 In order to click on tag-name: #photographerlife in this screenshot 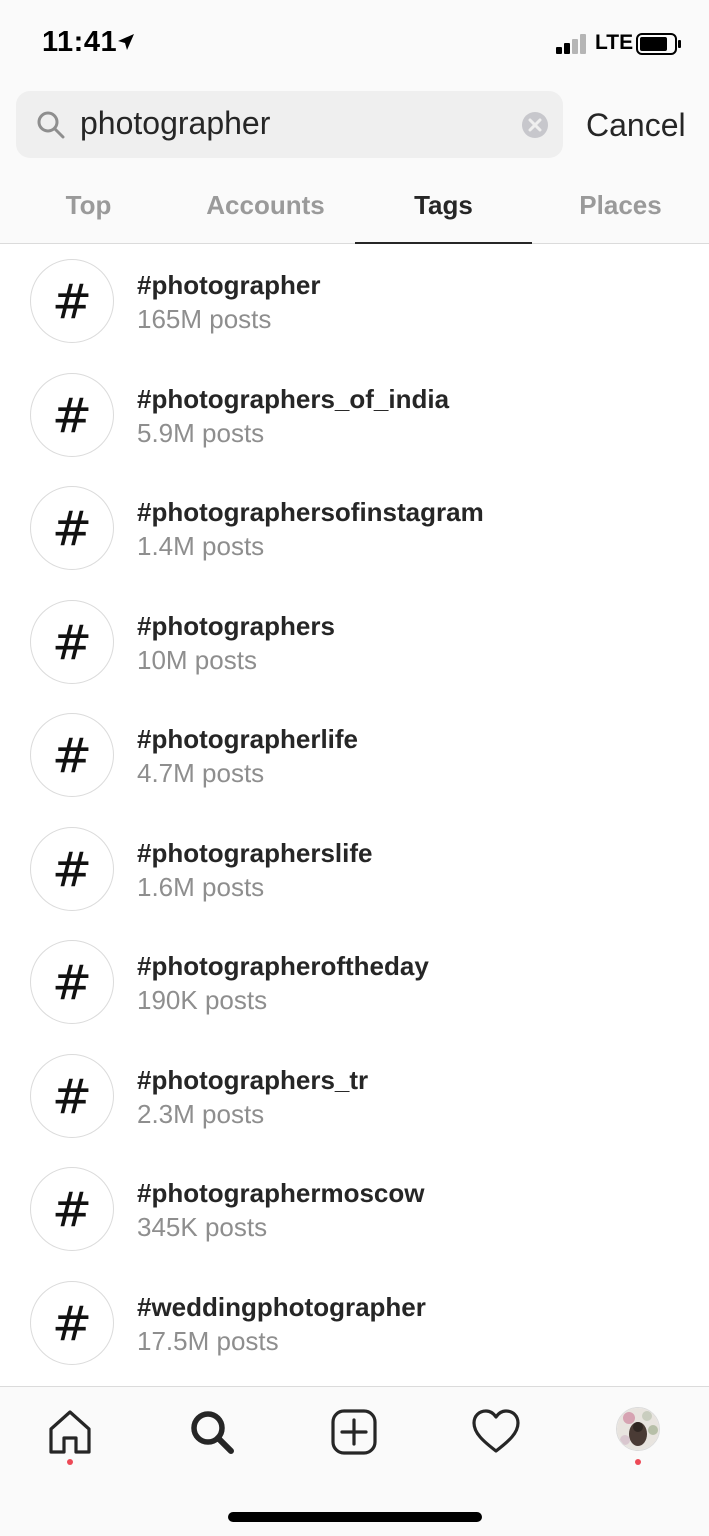, I will do `click(248, 739)`.